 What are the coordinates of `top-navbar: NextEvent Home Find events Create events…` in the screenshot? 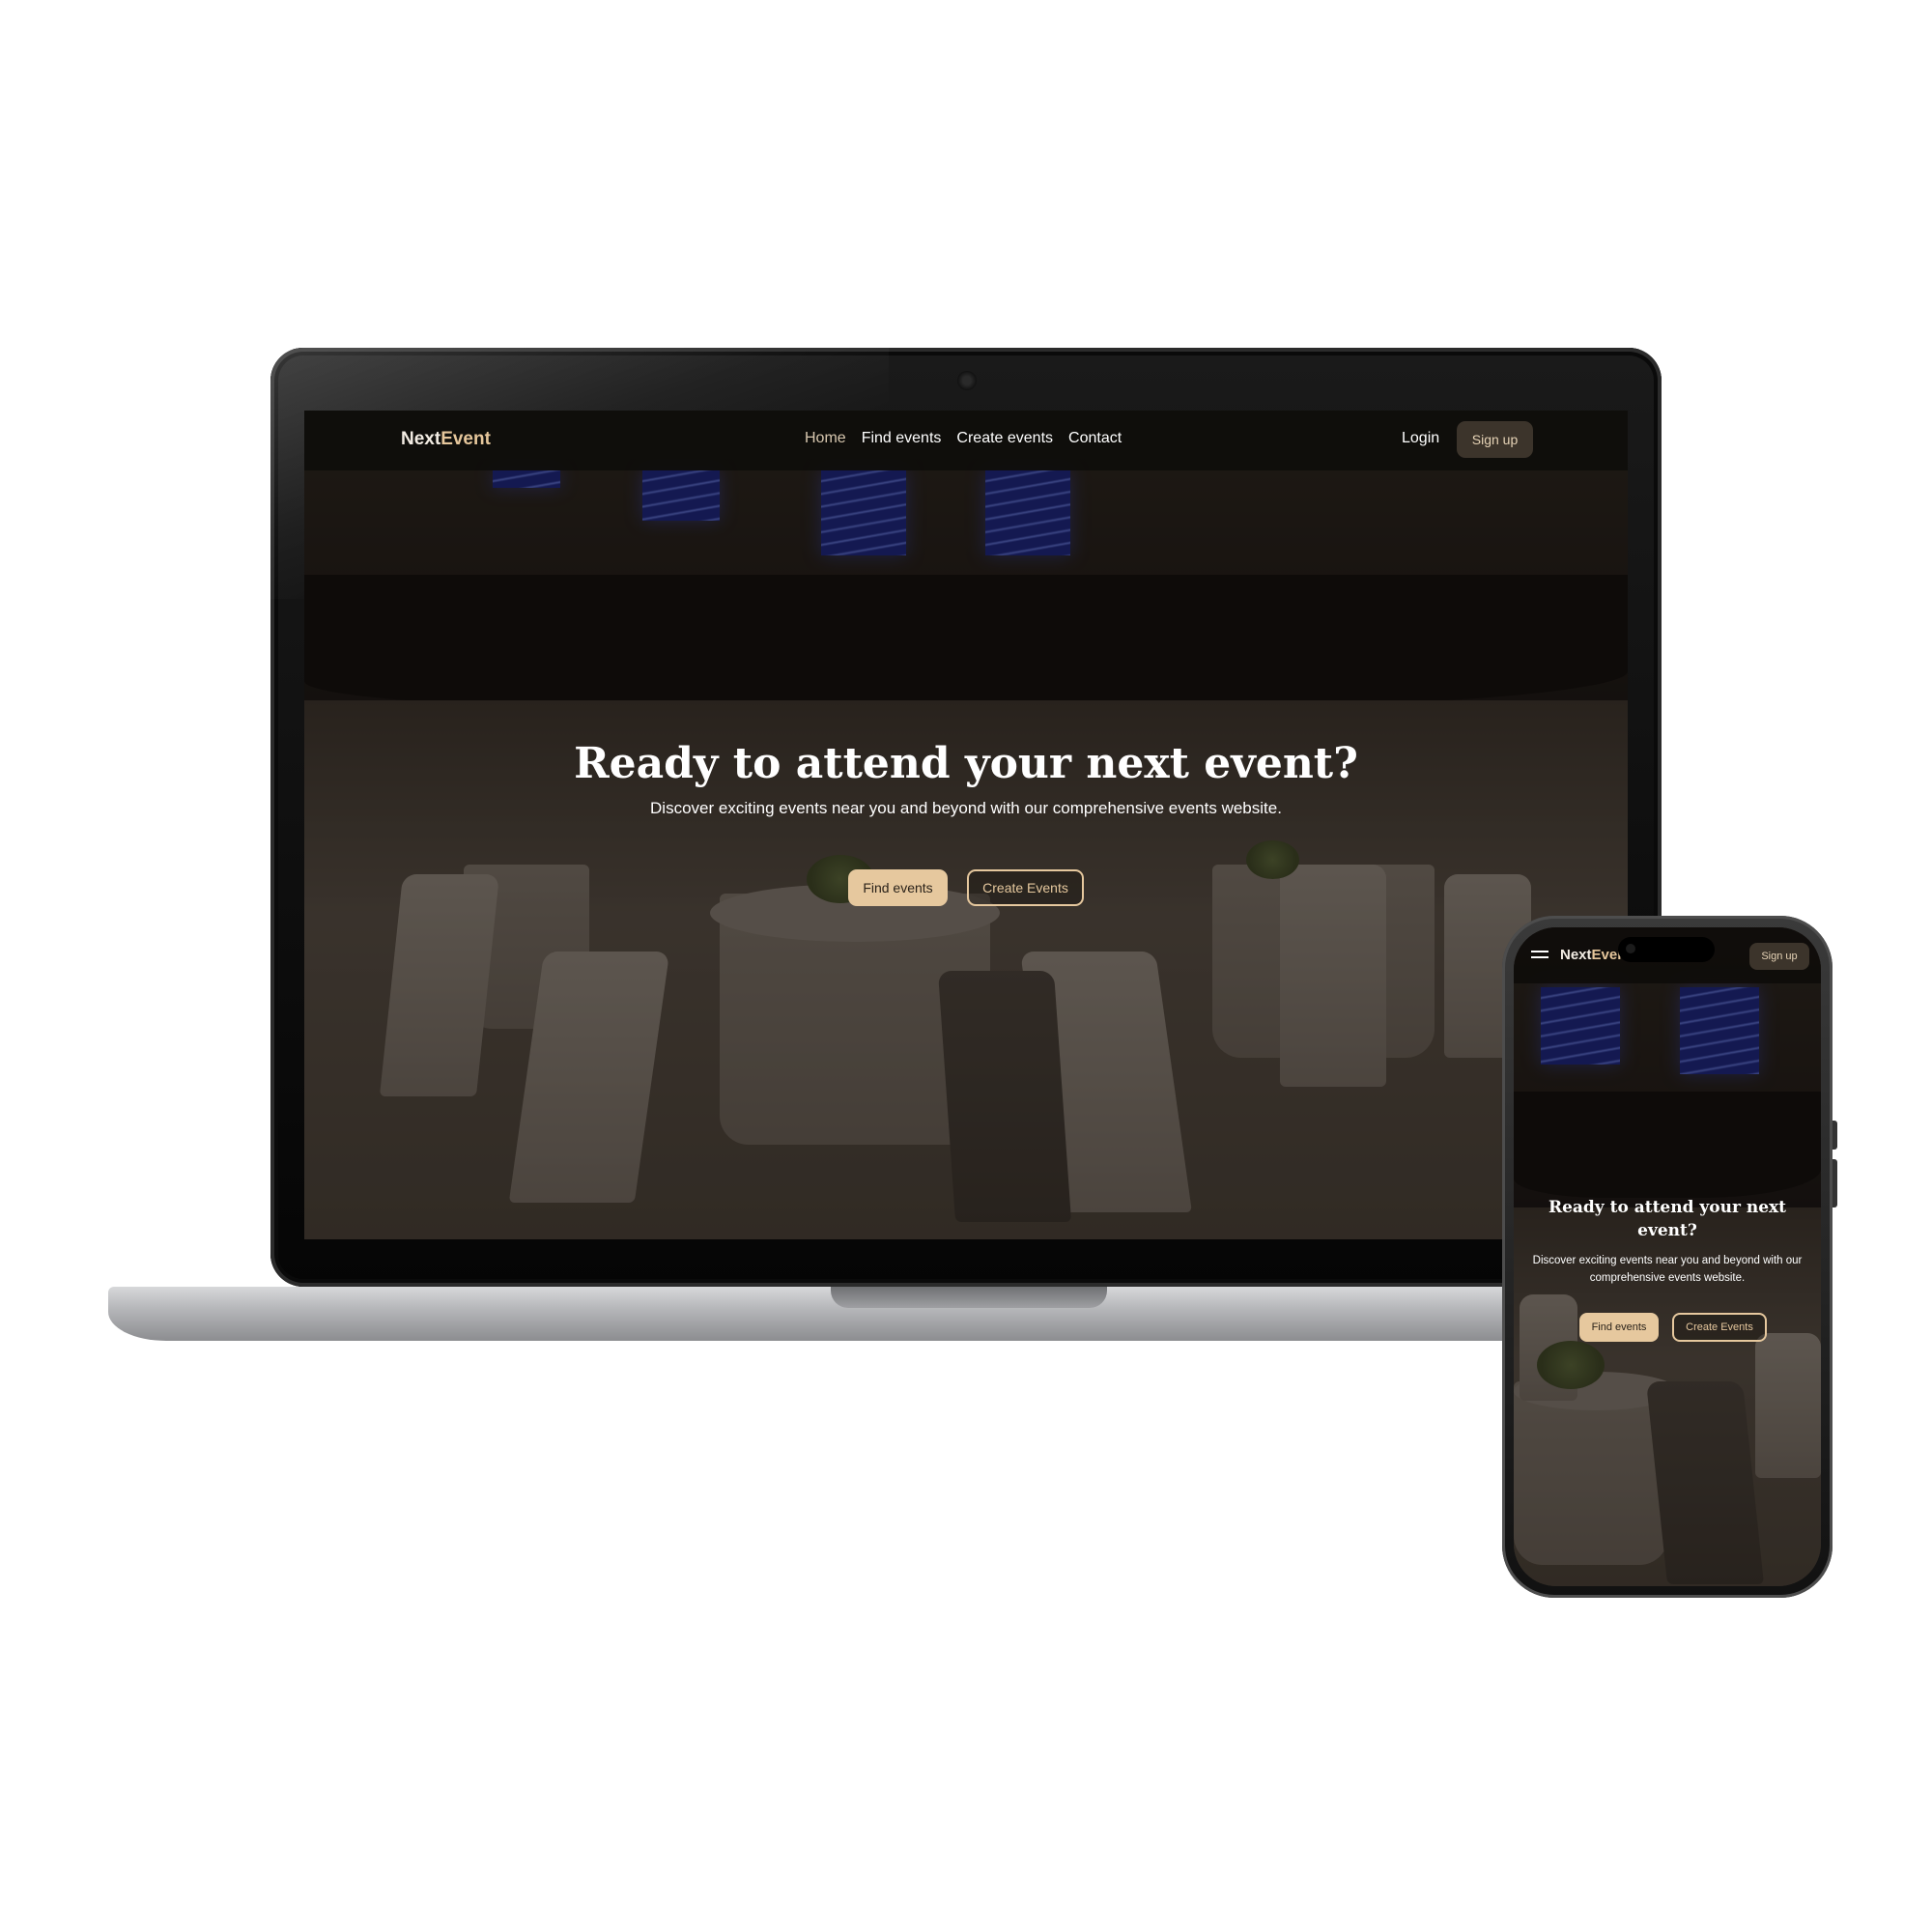 It's located at (966, 440).